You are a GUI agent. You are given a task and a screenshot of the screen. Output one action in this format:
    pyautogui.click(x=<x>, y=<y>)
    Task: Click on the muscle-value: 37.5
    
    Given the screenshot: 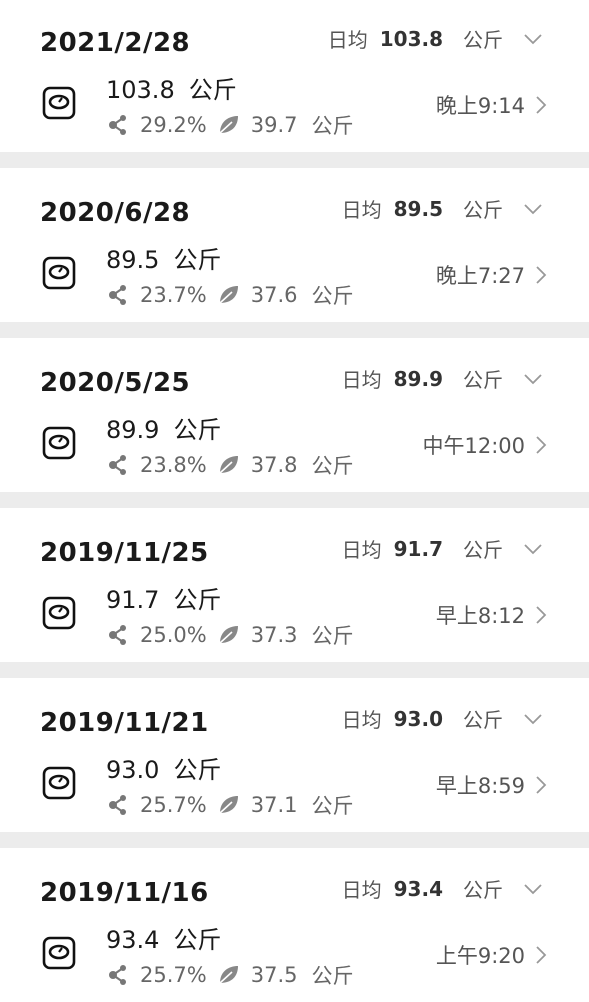 What is the action you would take?
    pyautogui.click(x=274, y=975)
    